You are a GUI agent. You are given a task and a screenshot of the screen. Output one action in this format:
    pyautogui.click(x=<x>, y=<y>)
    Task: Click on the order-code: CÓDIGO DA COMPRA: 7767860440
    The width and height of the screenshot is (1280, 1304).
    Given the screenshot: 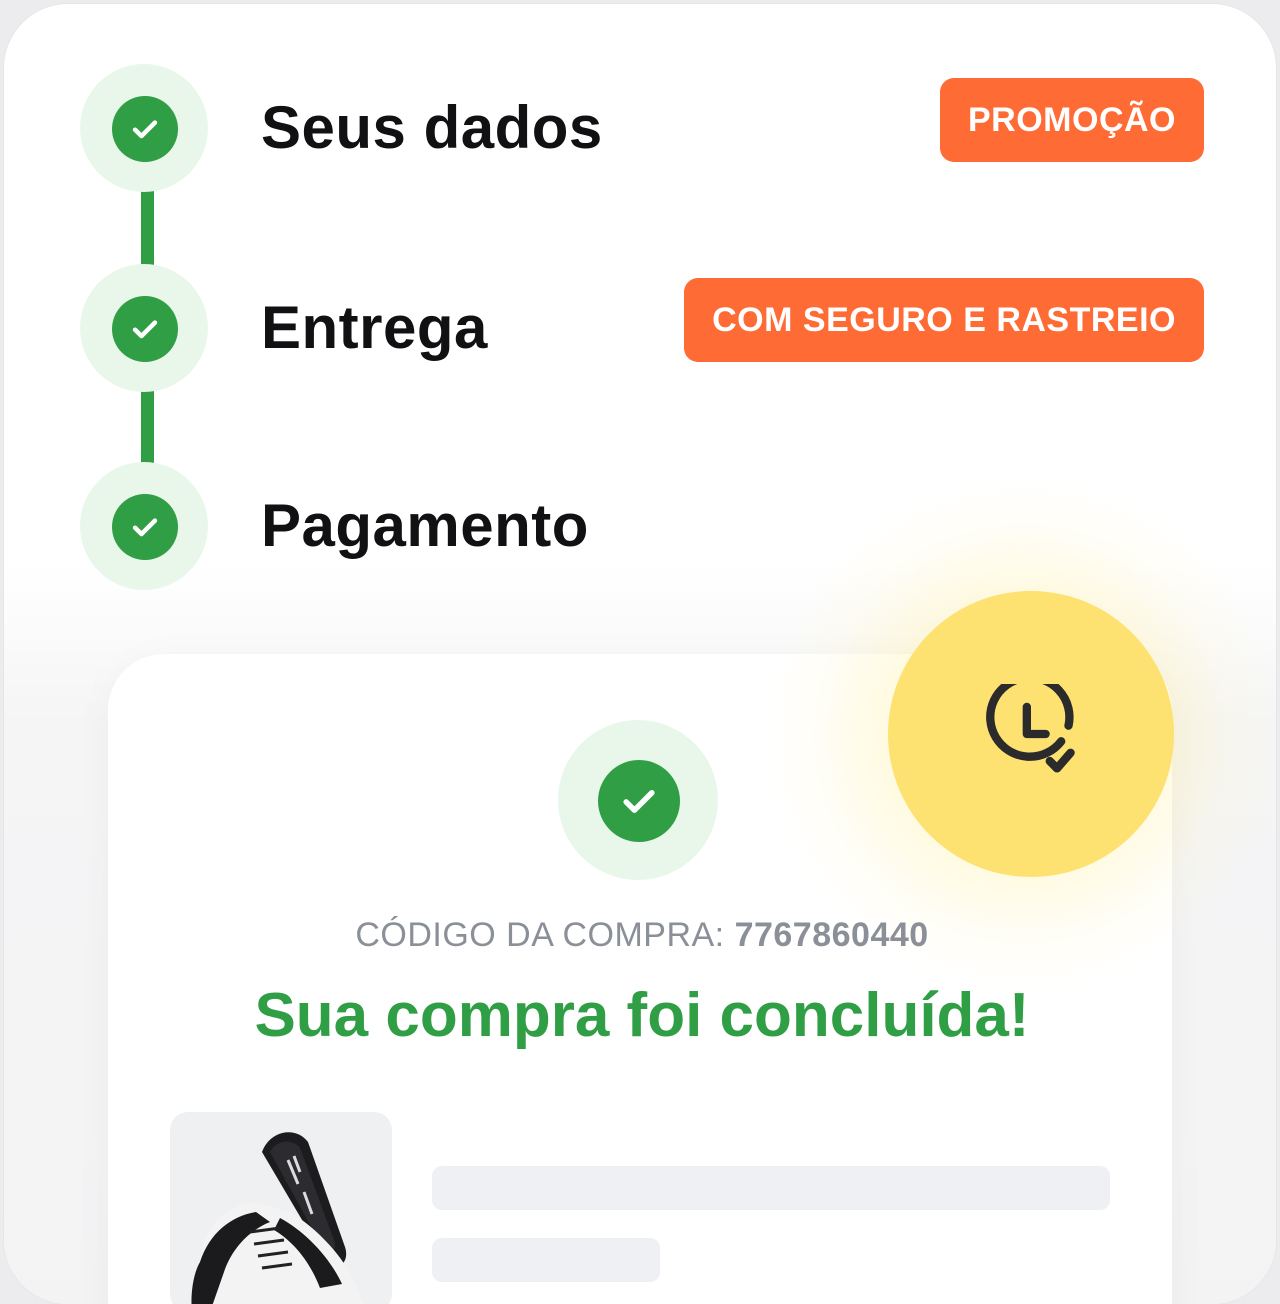 What is the action you would take?
    pyautogui.click(x=640, y=935)
    